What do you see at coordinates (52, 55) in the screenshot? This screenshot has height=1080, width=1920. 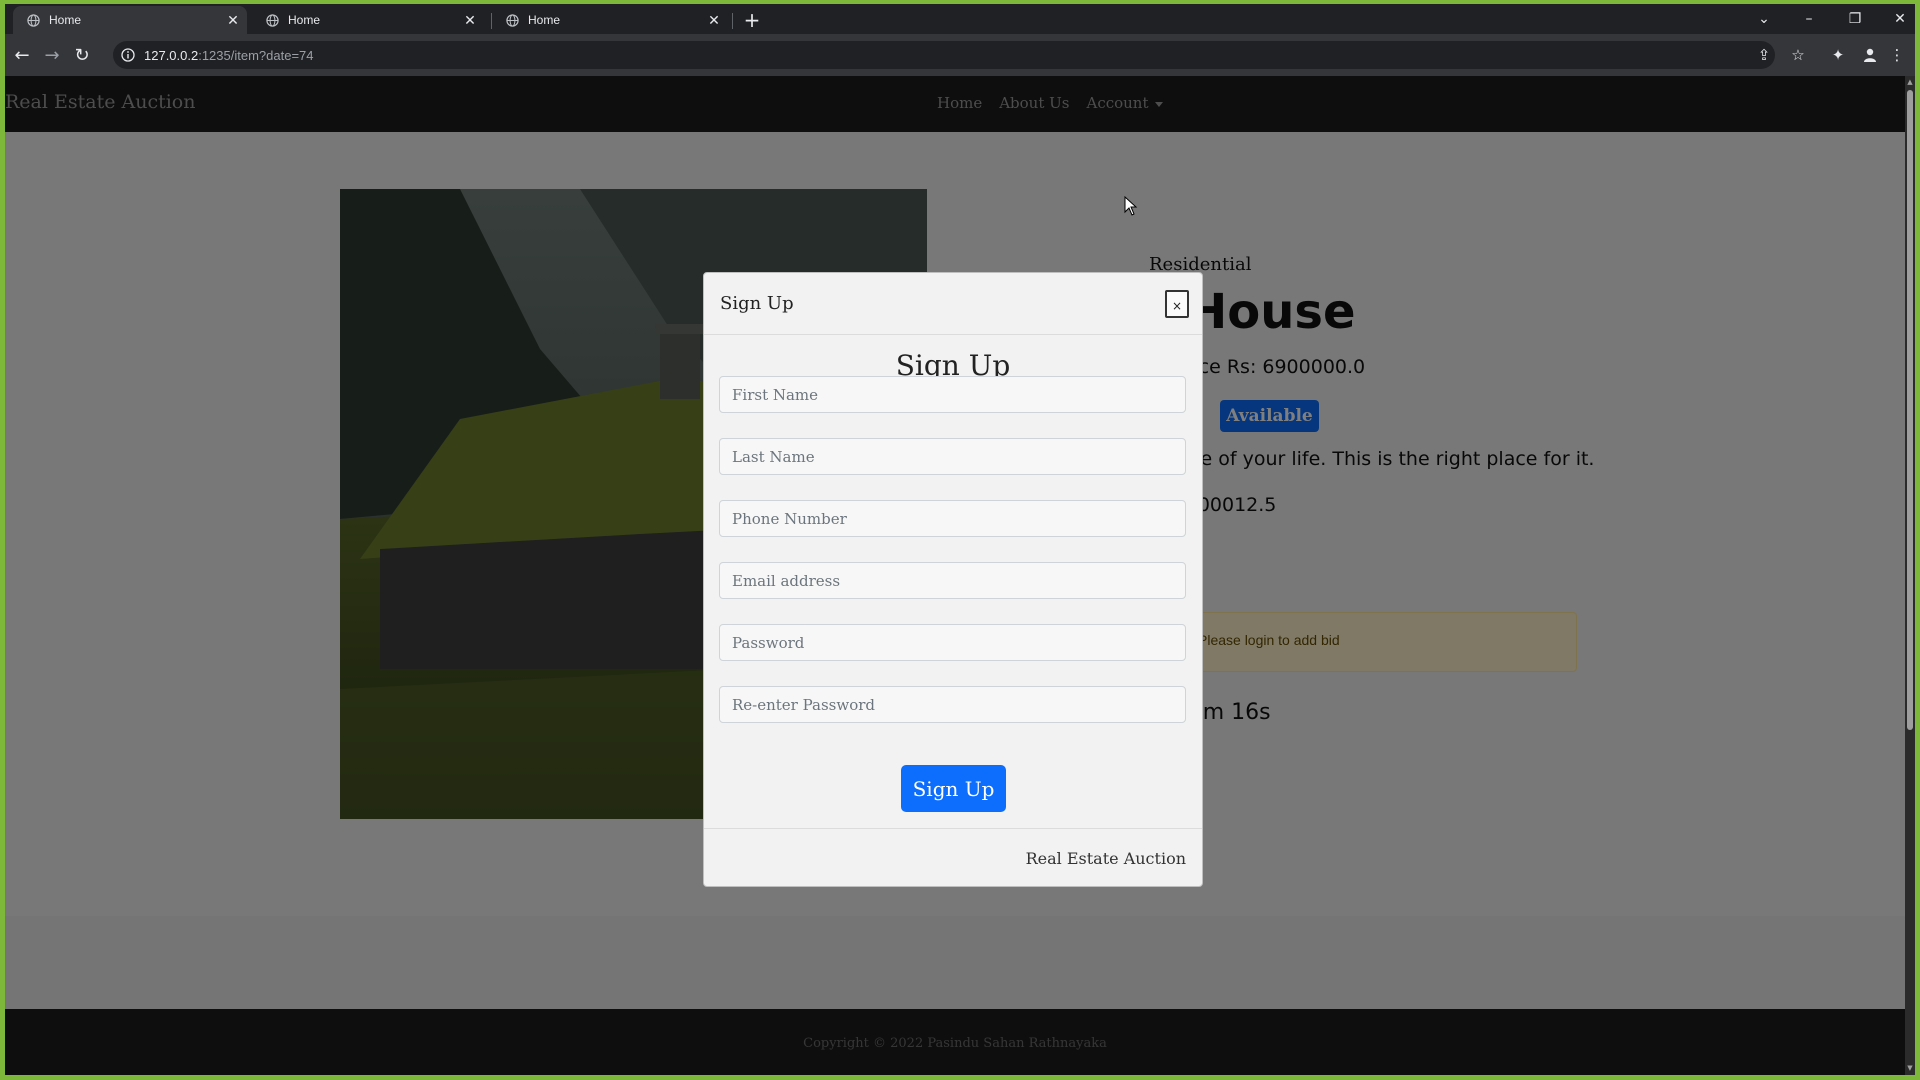 I see `forward-icon: →` at bounding box center [52, 55].